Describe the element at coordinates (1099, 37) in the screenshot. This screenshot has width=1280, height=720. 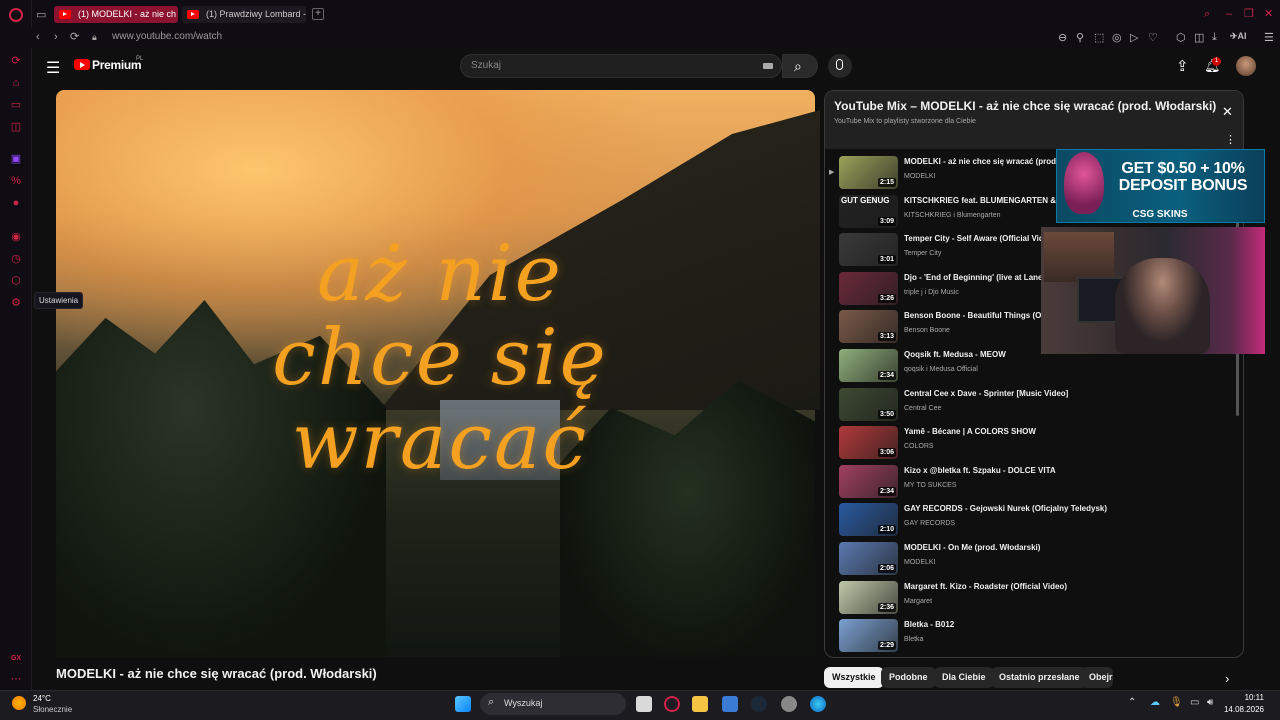
I see `screenshot-icon: ⬚` at that location.